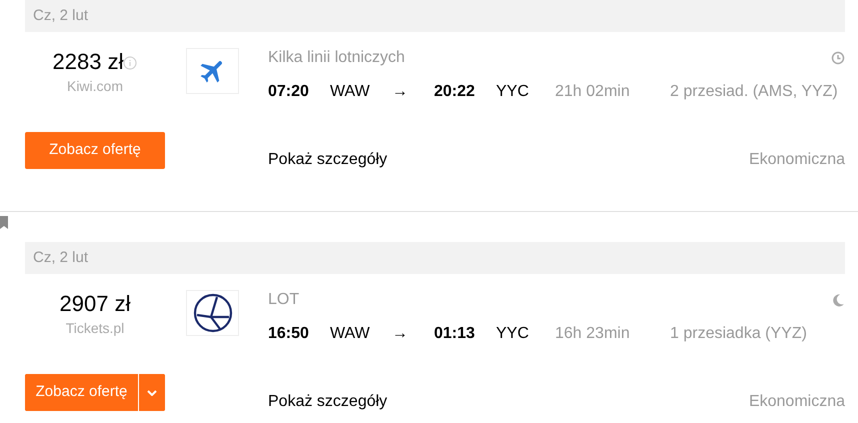 This screenshot has height=423, width=858. What do you see at coordinates (455, 92) in the screenshot?
I see `arrival-time: 20:22` at bounding box center [455, 92].